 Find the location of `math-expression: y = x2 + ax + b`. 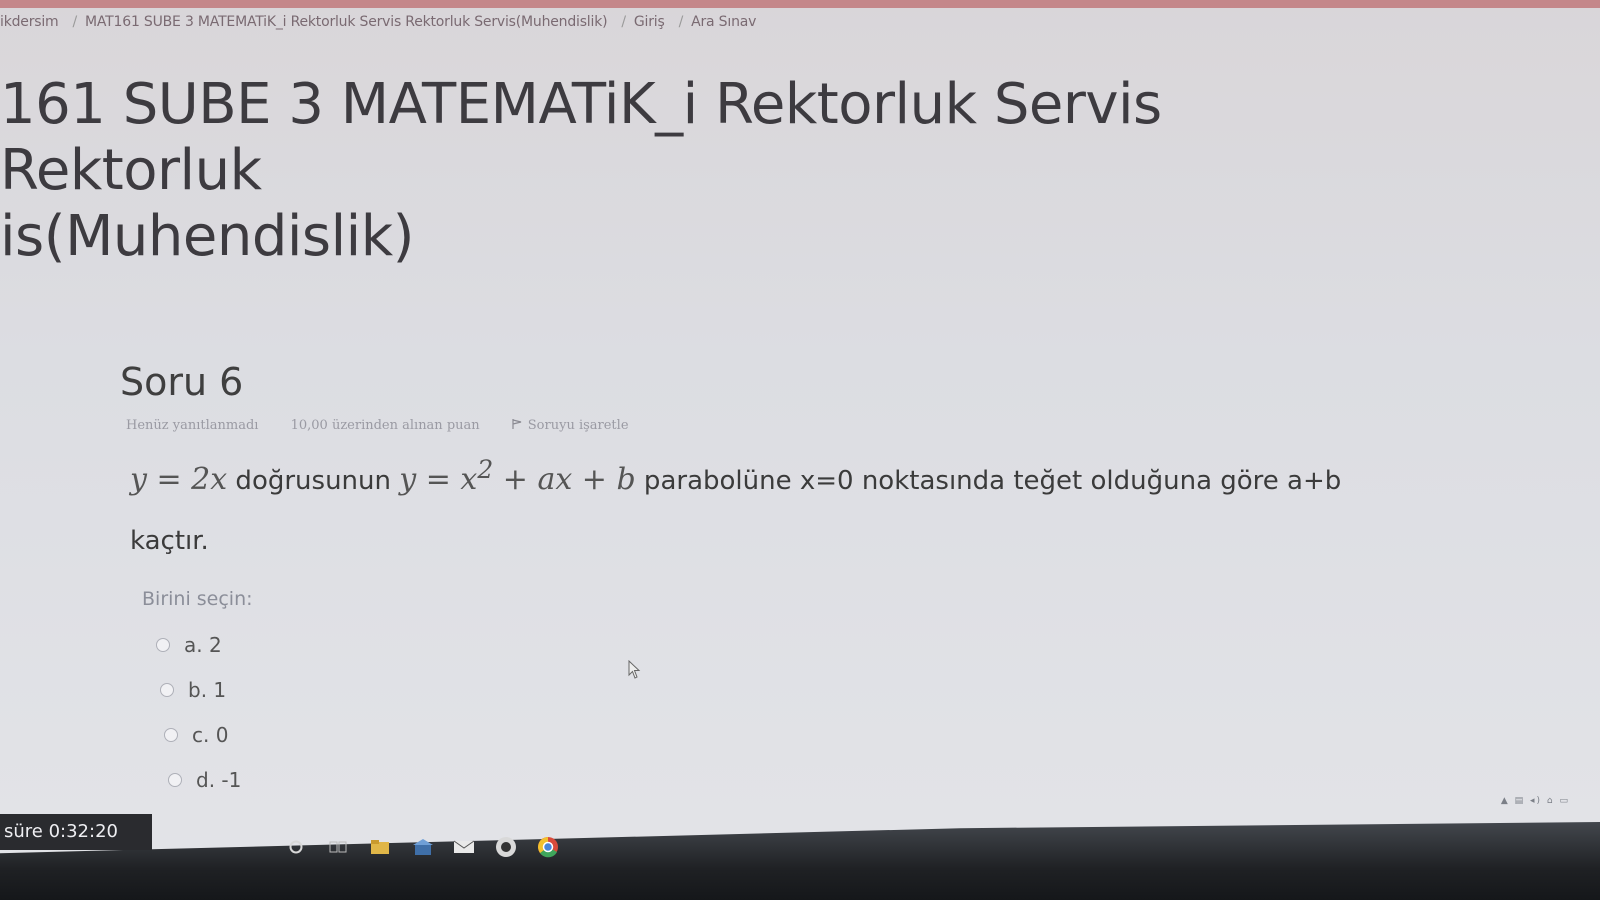

math-expression: y = x2 + ax + b is located at coordinates (517, 476).